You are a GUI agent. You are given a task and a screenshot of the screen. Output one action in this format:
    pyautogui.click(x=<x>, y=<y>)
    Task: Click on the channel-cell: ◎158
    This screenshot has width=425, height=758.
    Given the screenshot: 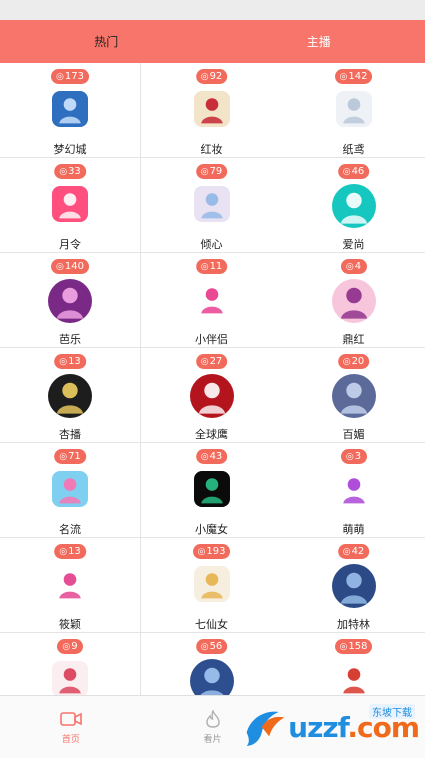 What is the action you would take?
    pyautogui.click(x=353, y=664)
    